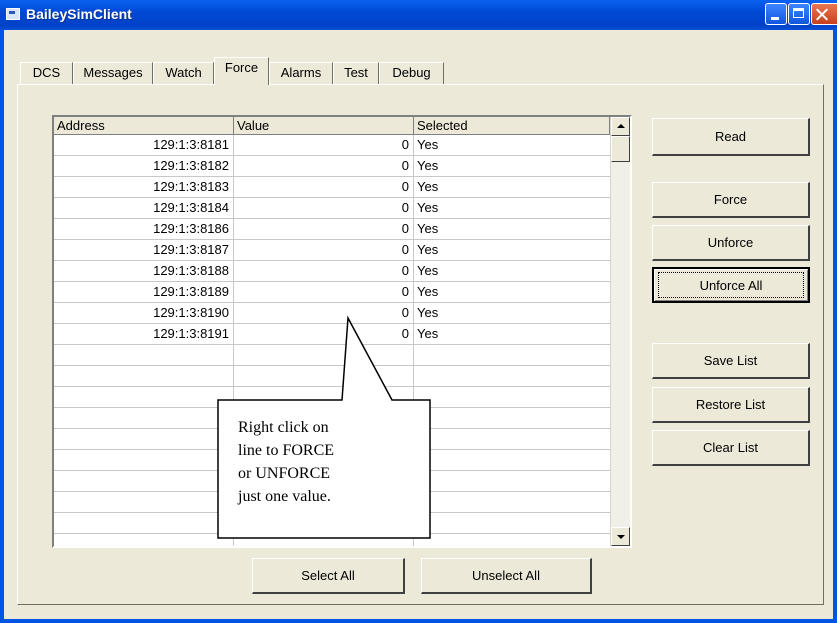  Describe the element at coordinates (512, 126) in the screenshot. I see `column-header-selected: Selected` at that location.